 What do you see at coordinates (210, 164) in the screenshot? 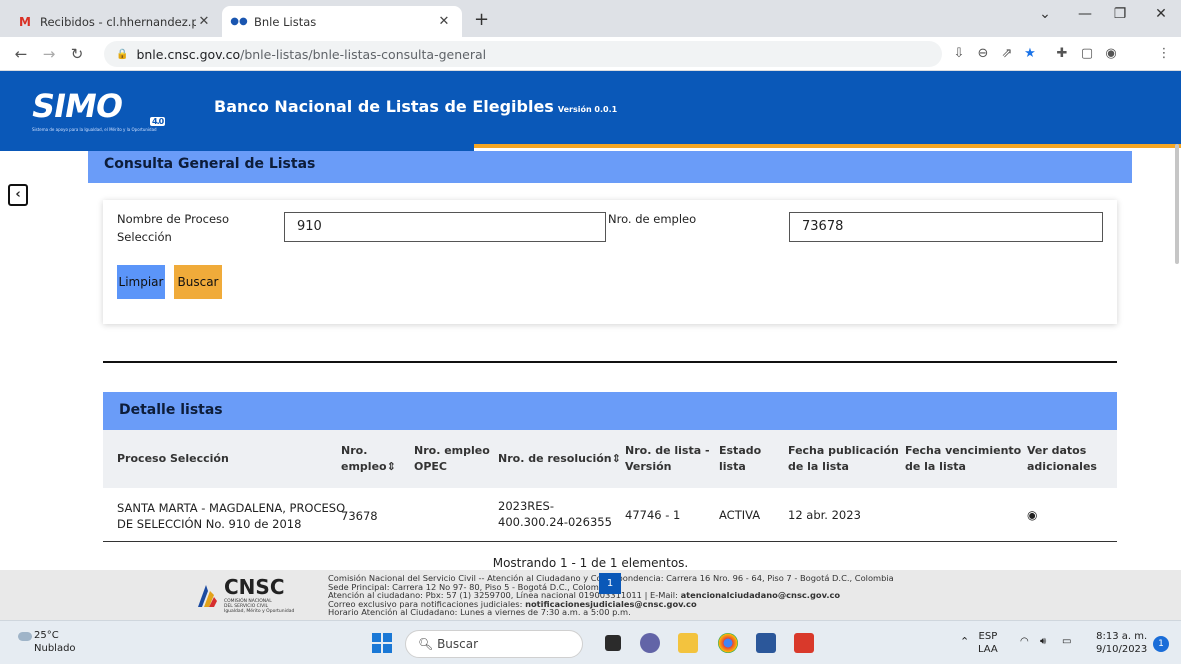
I see `consulta-title: Consulta General de Listas` at bounding box center [210, 164].